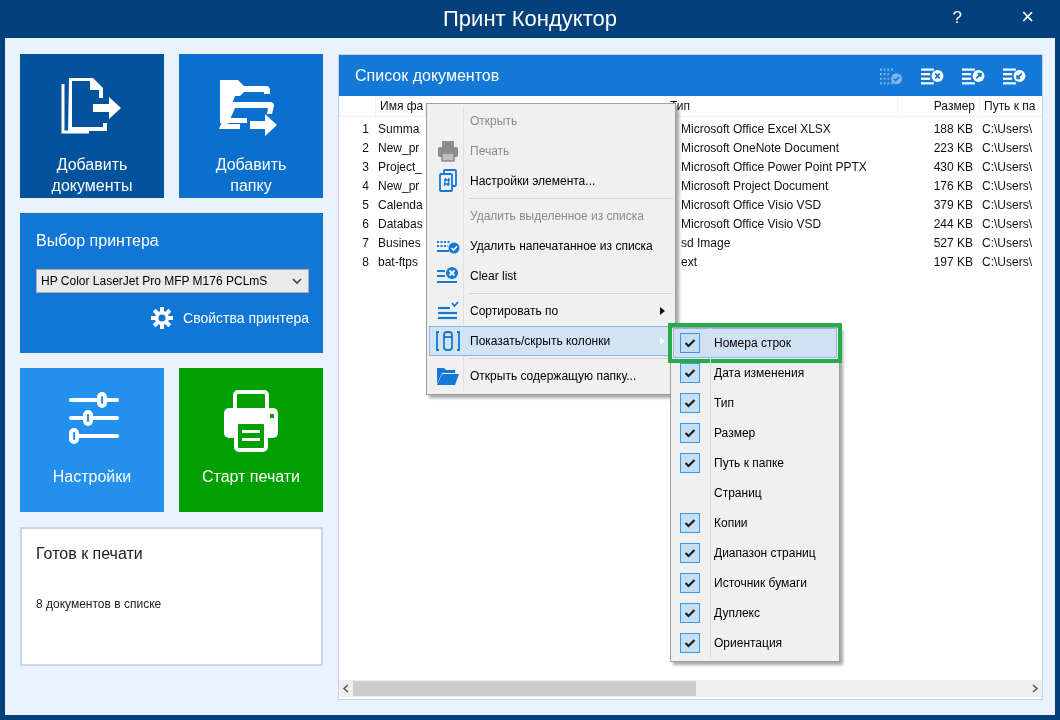 This screenshot has width=1060, height=720. I want to click on table-cell-text: Calenda, so click(400, 205).